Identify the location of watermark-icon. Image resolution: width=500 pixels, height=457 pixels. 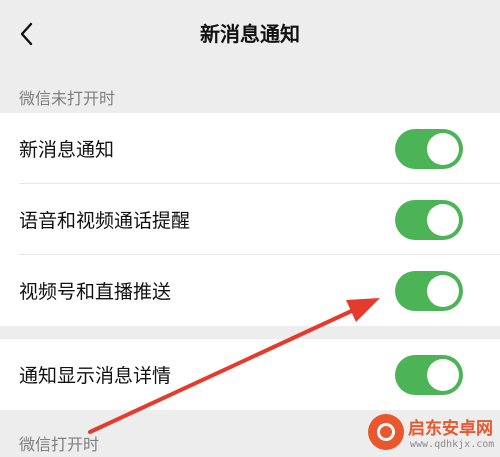
(386, 432).